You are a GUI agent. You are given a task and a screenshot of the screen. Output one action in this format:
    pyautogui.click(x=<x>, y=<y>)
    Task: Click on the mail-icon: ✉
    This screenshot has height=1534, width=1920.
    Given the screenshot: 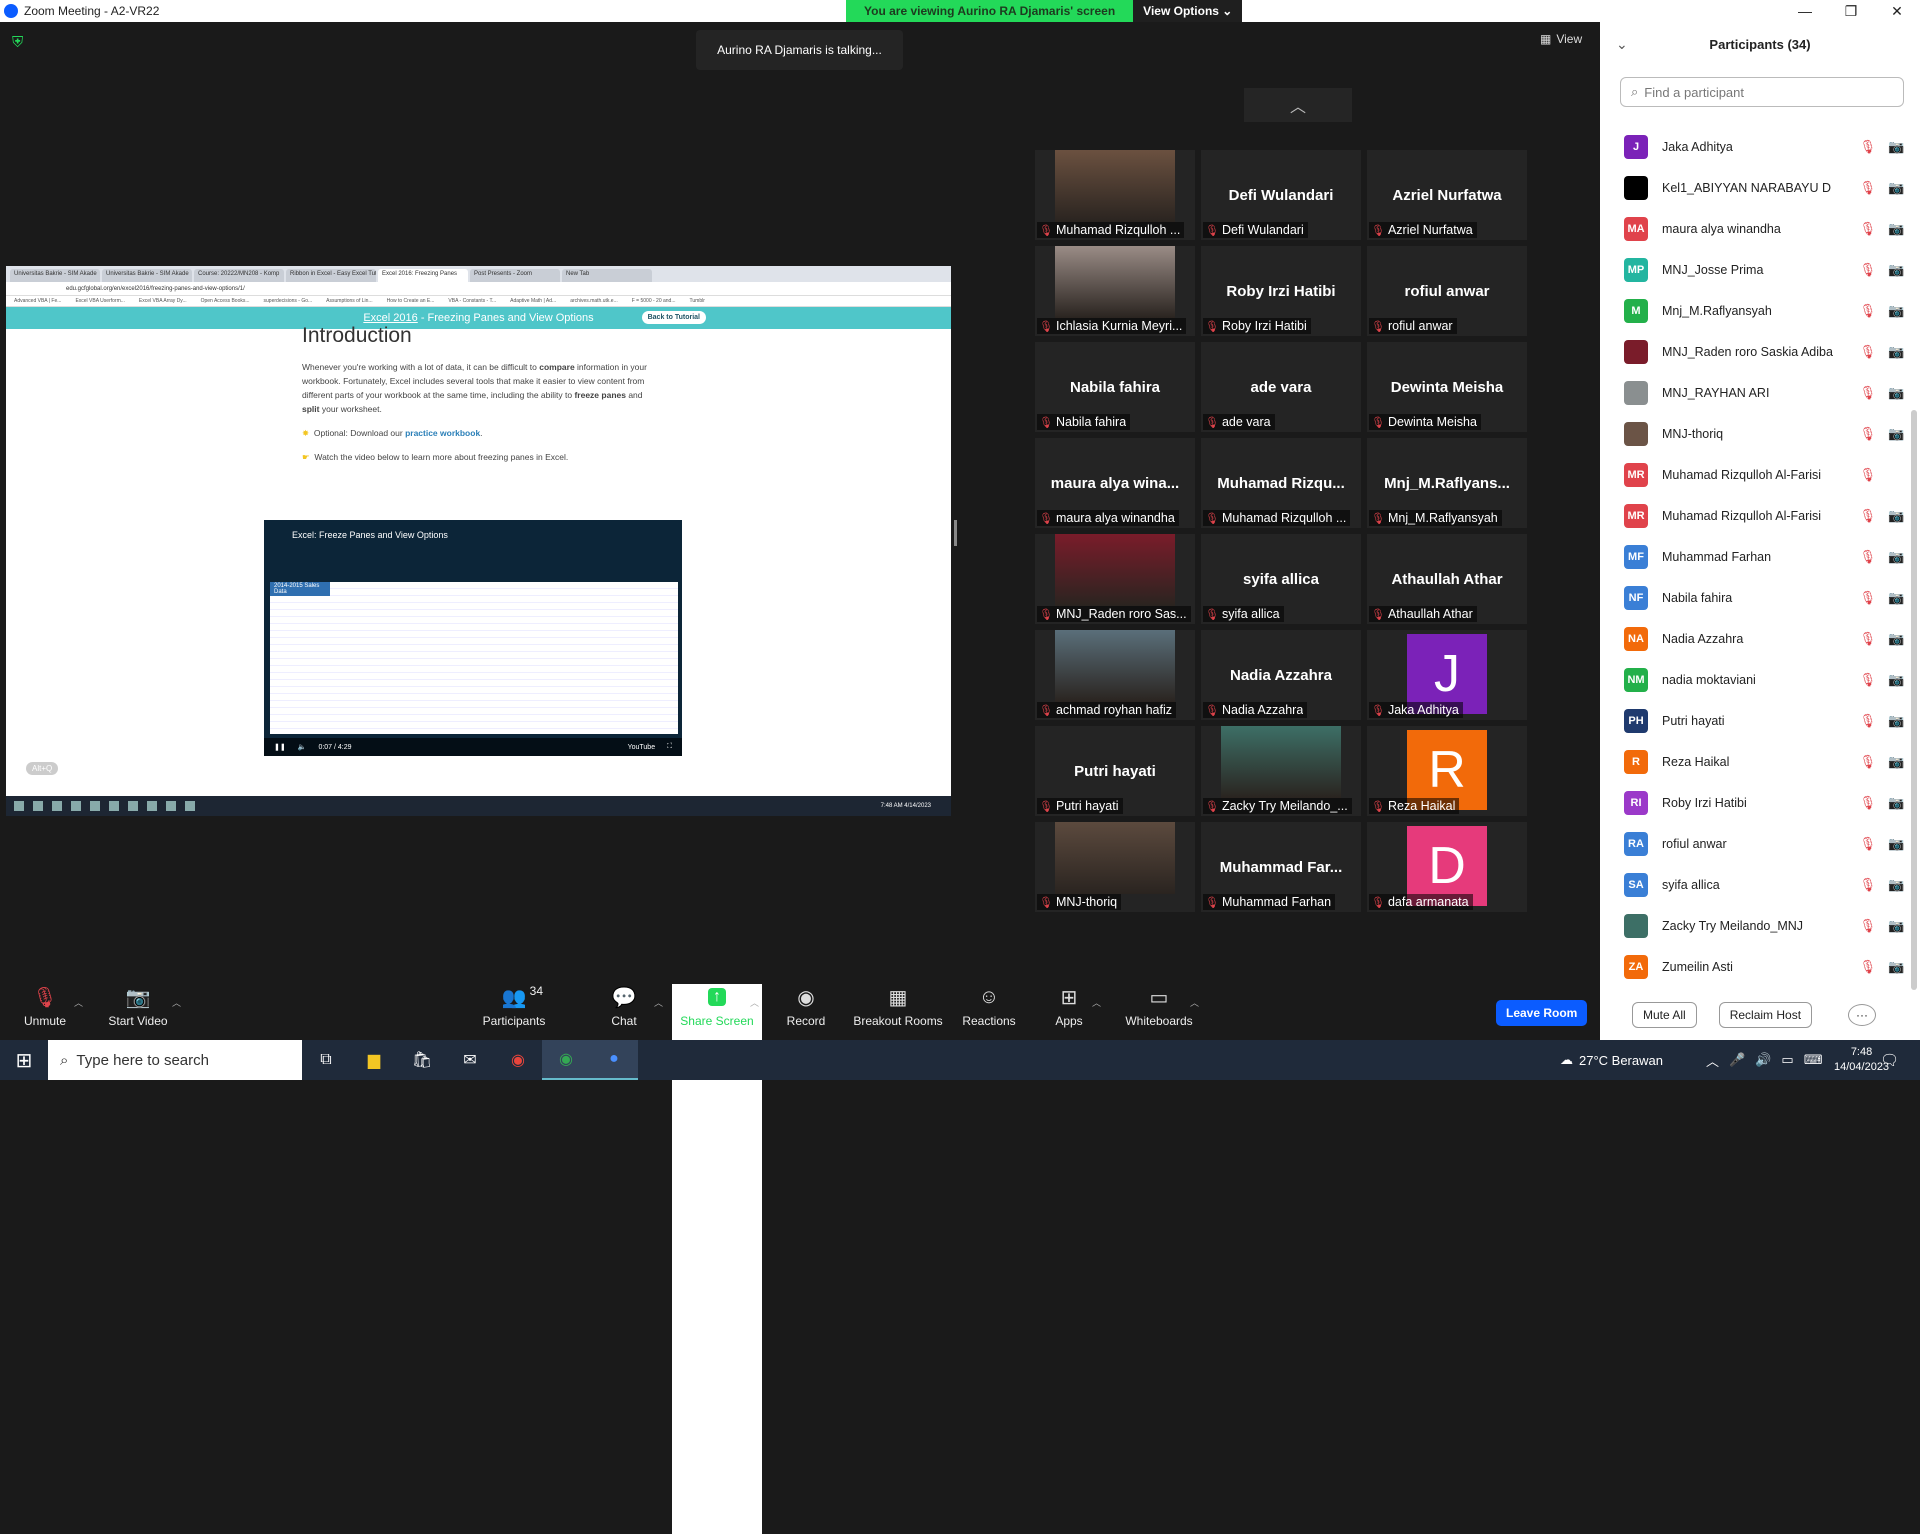 What is the action you would take?
    pyautogui.click(x=470, y=1060)
    